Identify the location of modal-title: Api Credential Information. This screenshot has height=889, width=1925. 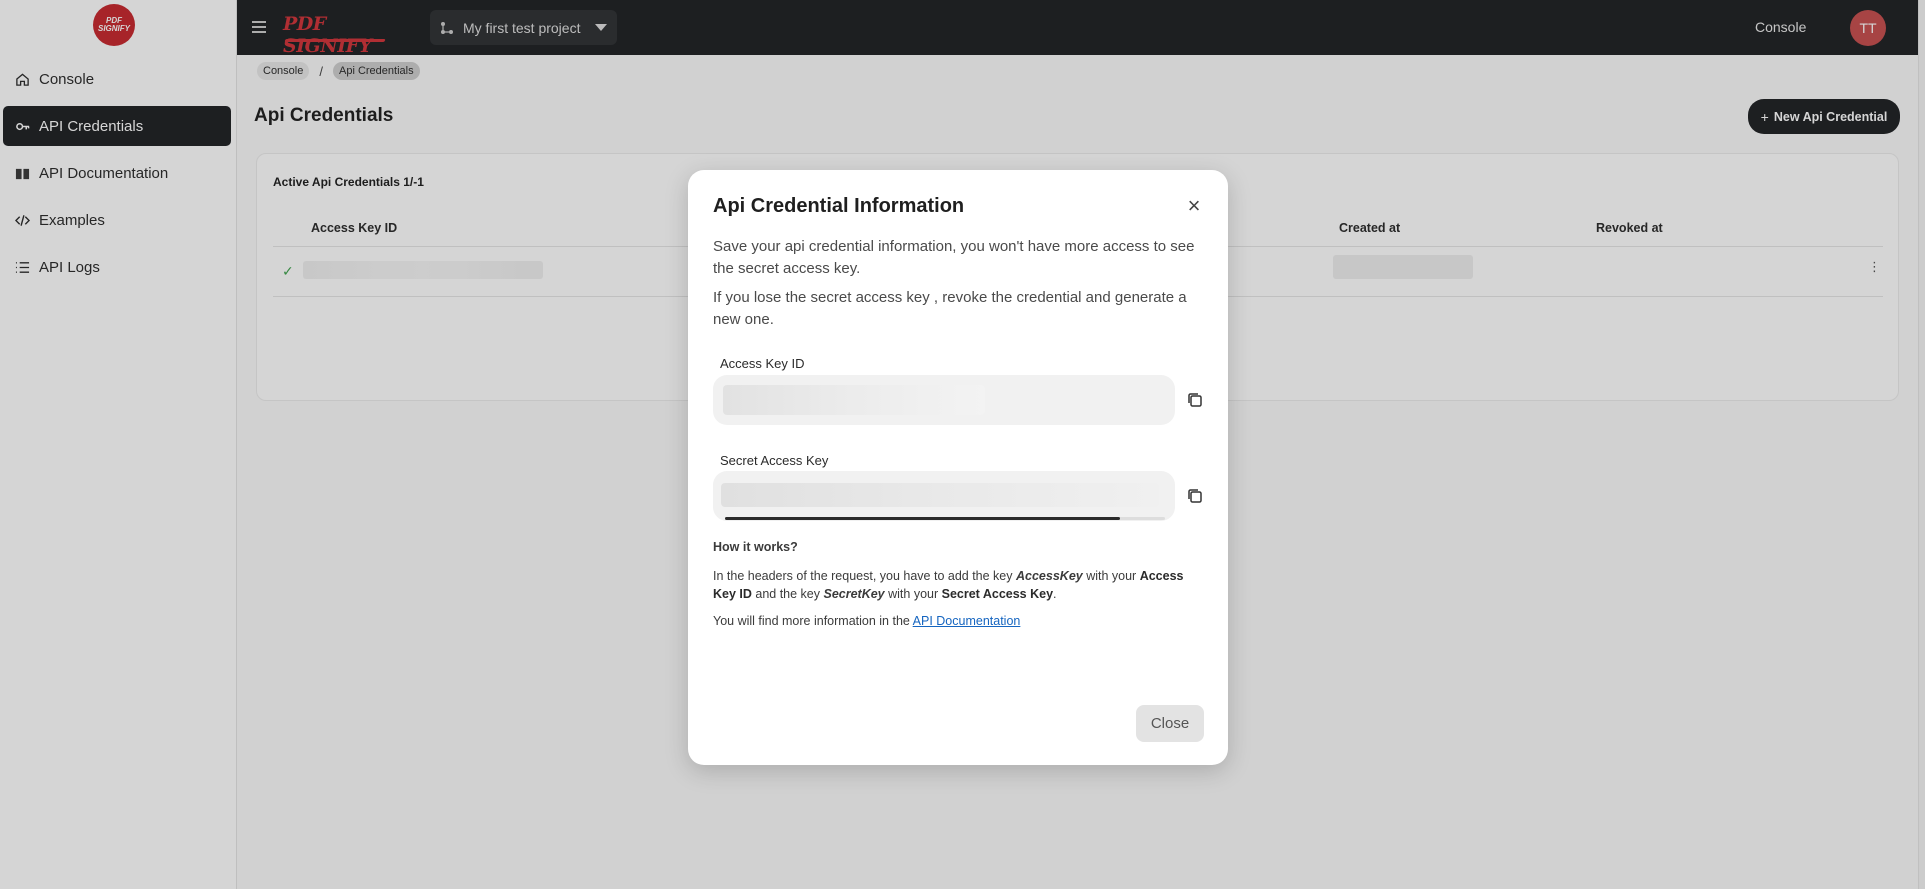
(839, 206).